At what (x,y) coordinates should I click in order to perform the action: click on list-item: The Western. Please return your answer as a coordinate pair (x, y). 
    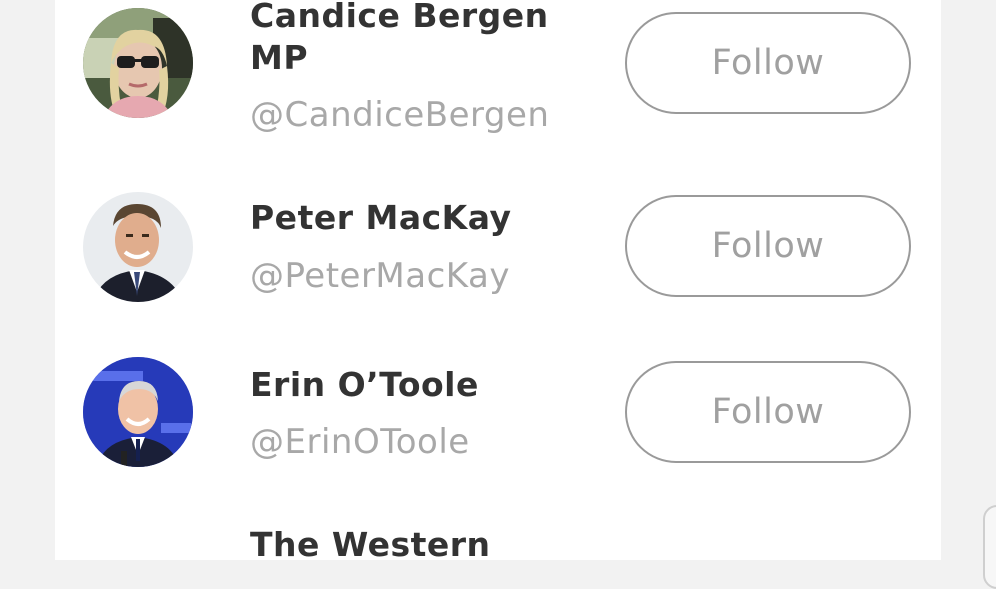
    Looking at the image, I should click on (498, 534).